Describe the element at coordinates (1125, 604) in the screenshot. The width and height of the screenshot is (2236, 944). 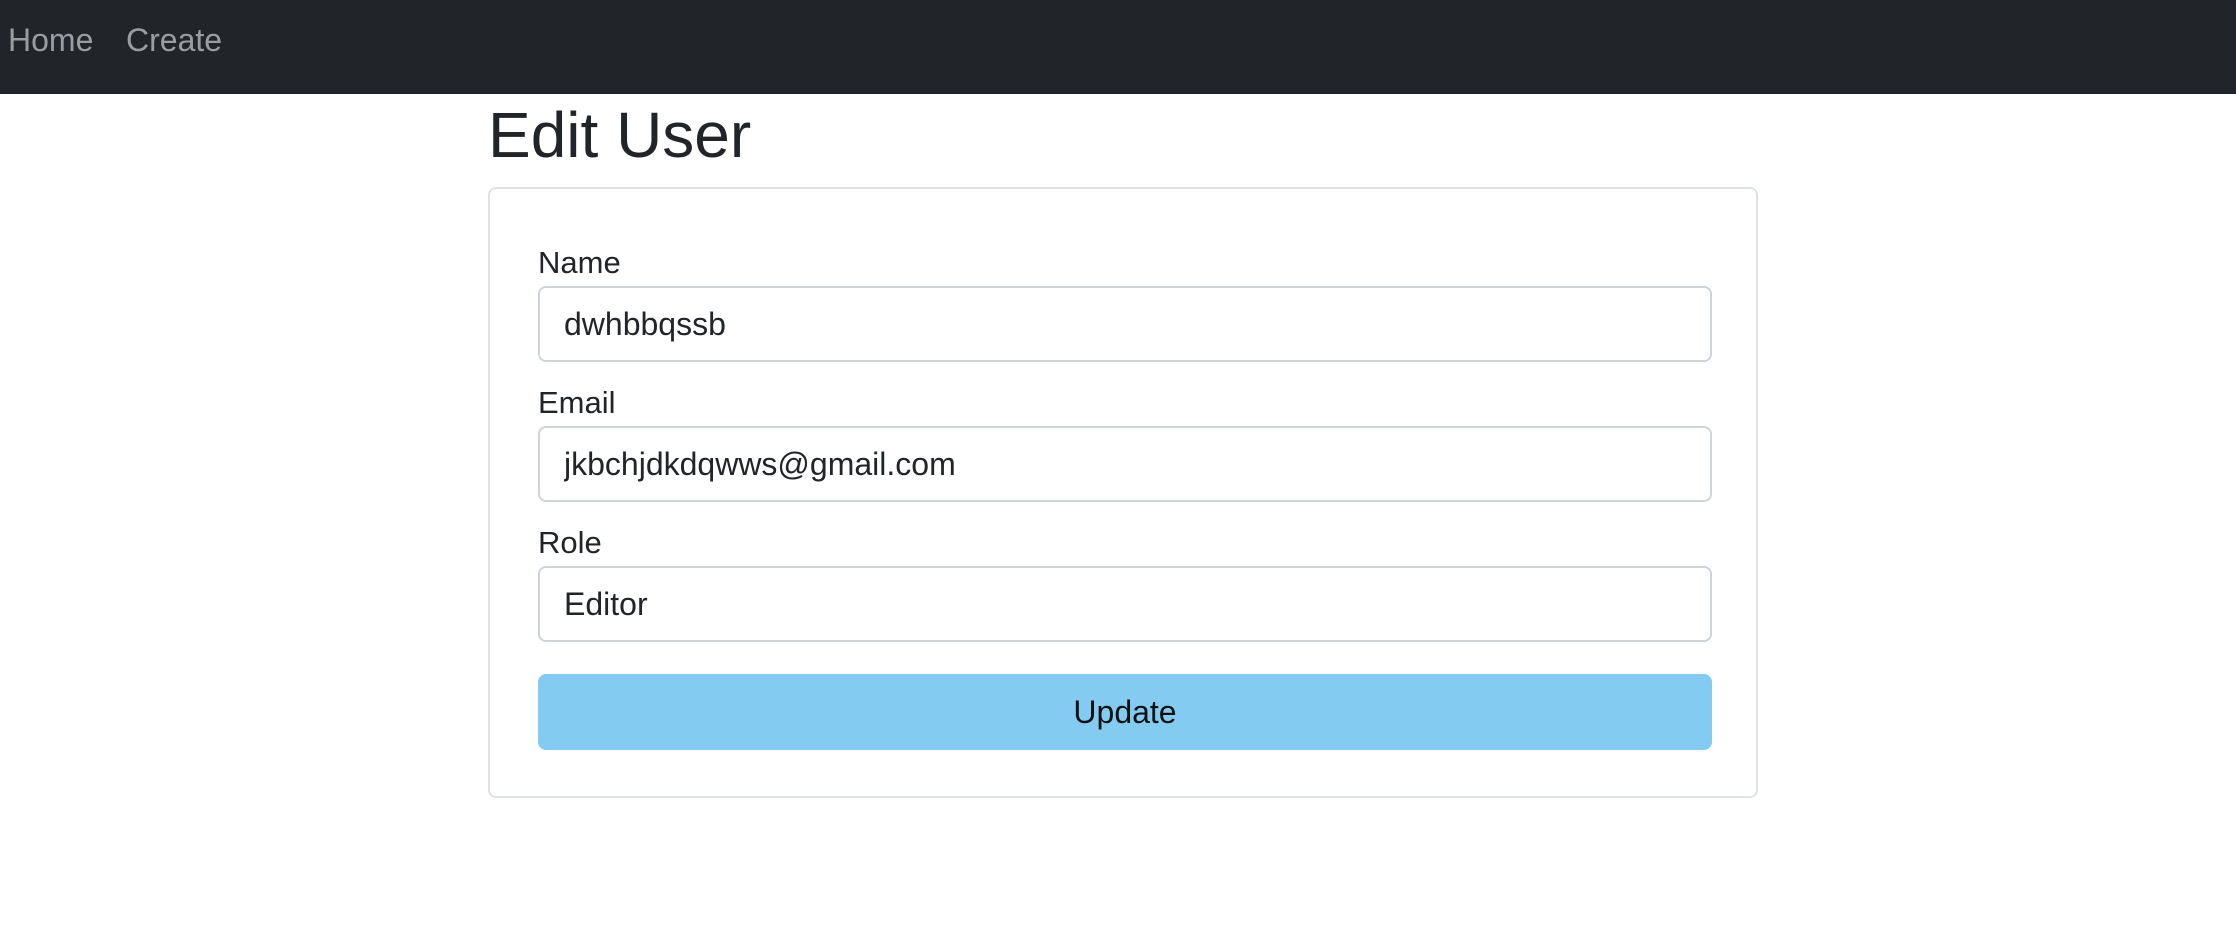
I see `role-input` at that location.